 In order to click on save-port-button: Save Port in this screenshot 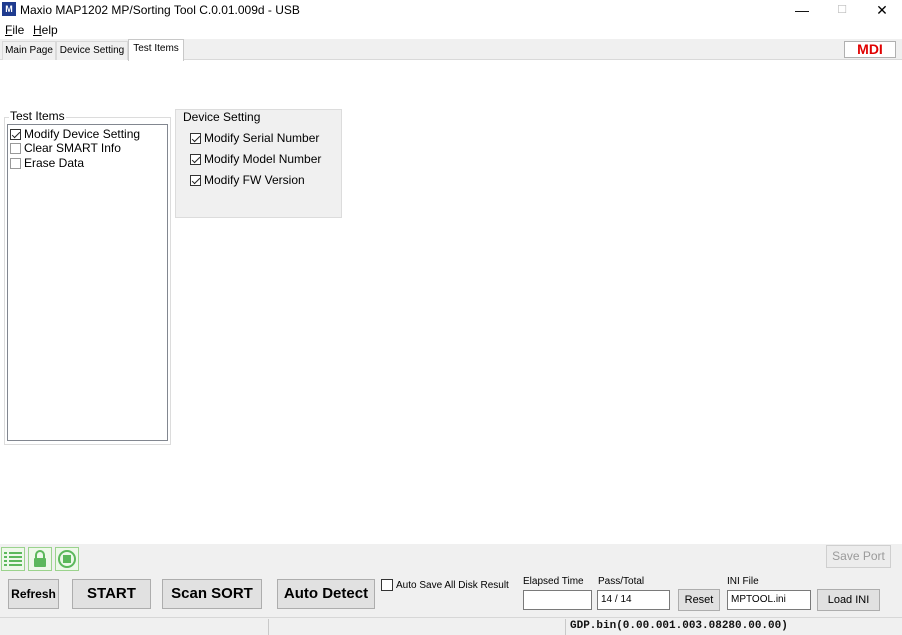, I will do `click(858, 556)`.